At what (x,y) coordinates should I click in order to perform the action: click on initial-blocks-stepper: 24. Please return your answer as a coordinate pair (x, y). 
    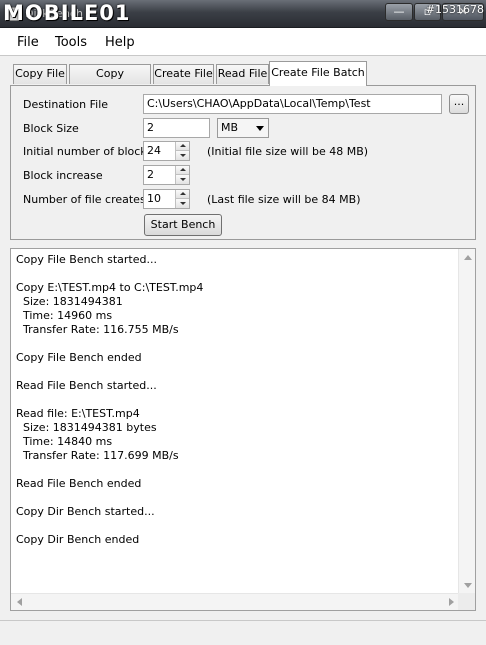
    Looking at the image, I should click on (166, 151).